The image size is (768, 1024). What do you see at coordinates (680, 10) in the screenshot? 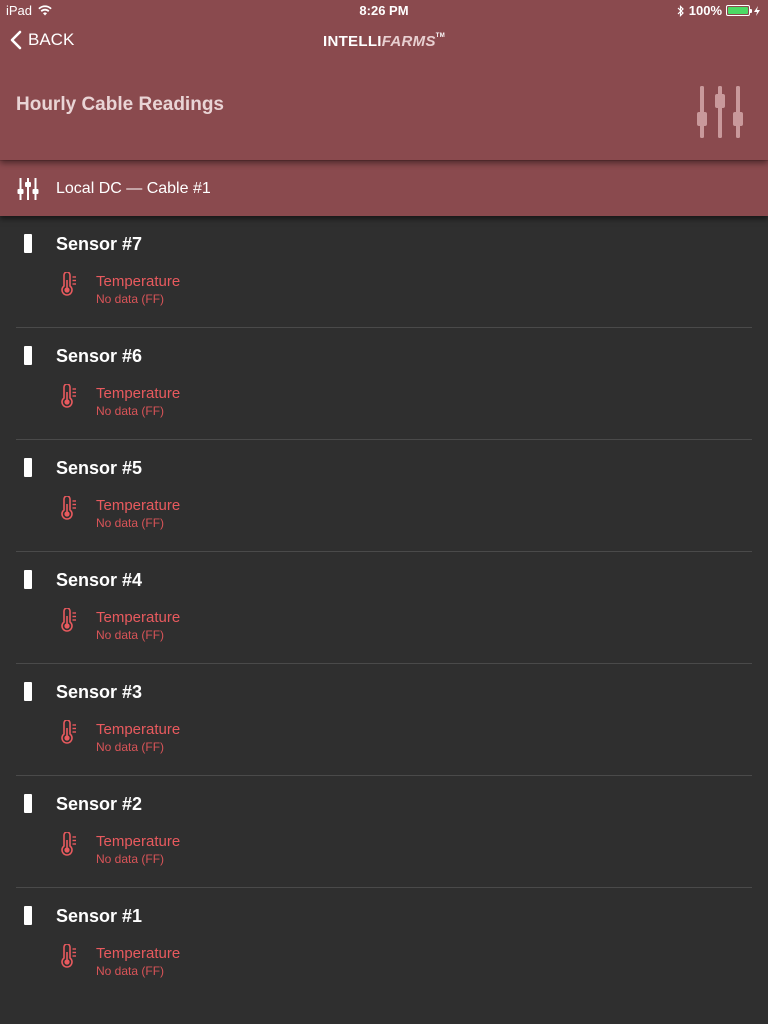
I see `bluetooth-icon` at bounding box center [680, 10].